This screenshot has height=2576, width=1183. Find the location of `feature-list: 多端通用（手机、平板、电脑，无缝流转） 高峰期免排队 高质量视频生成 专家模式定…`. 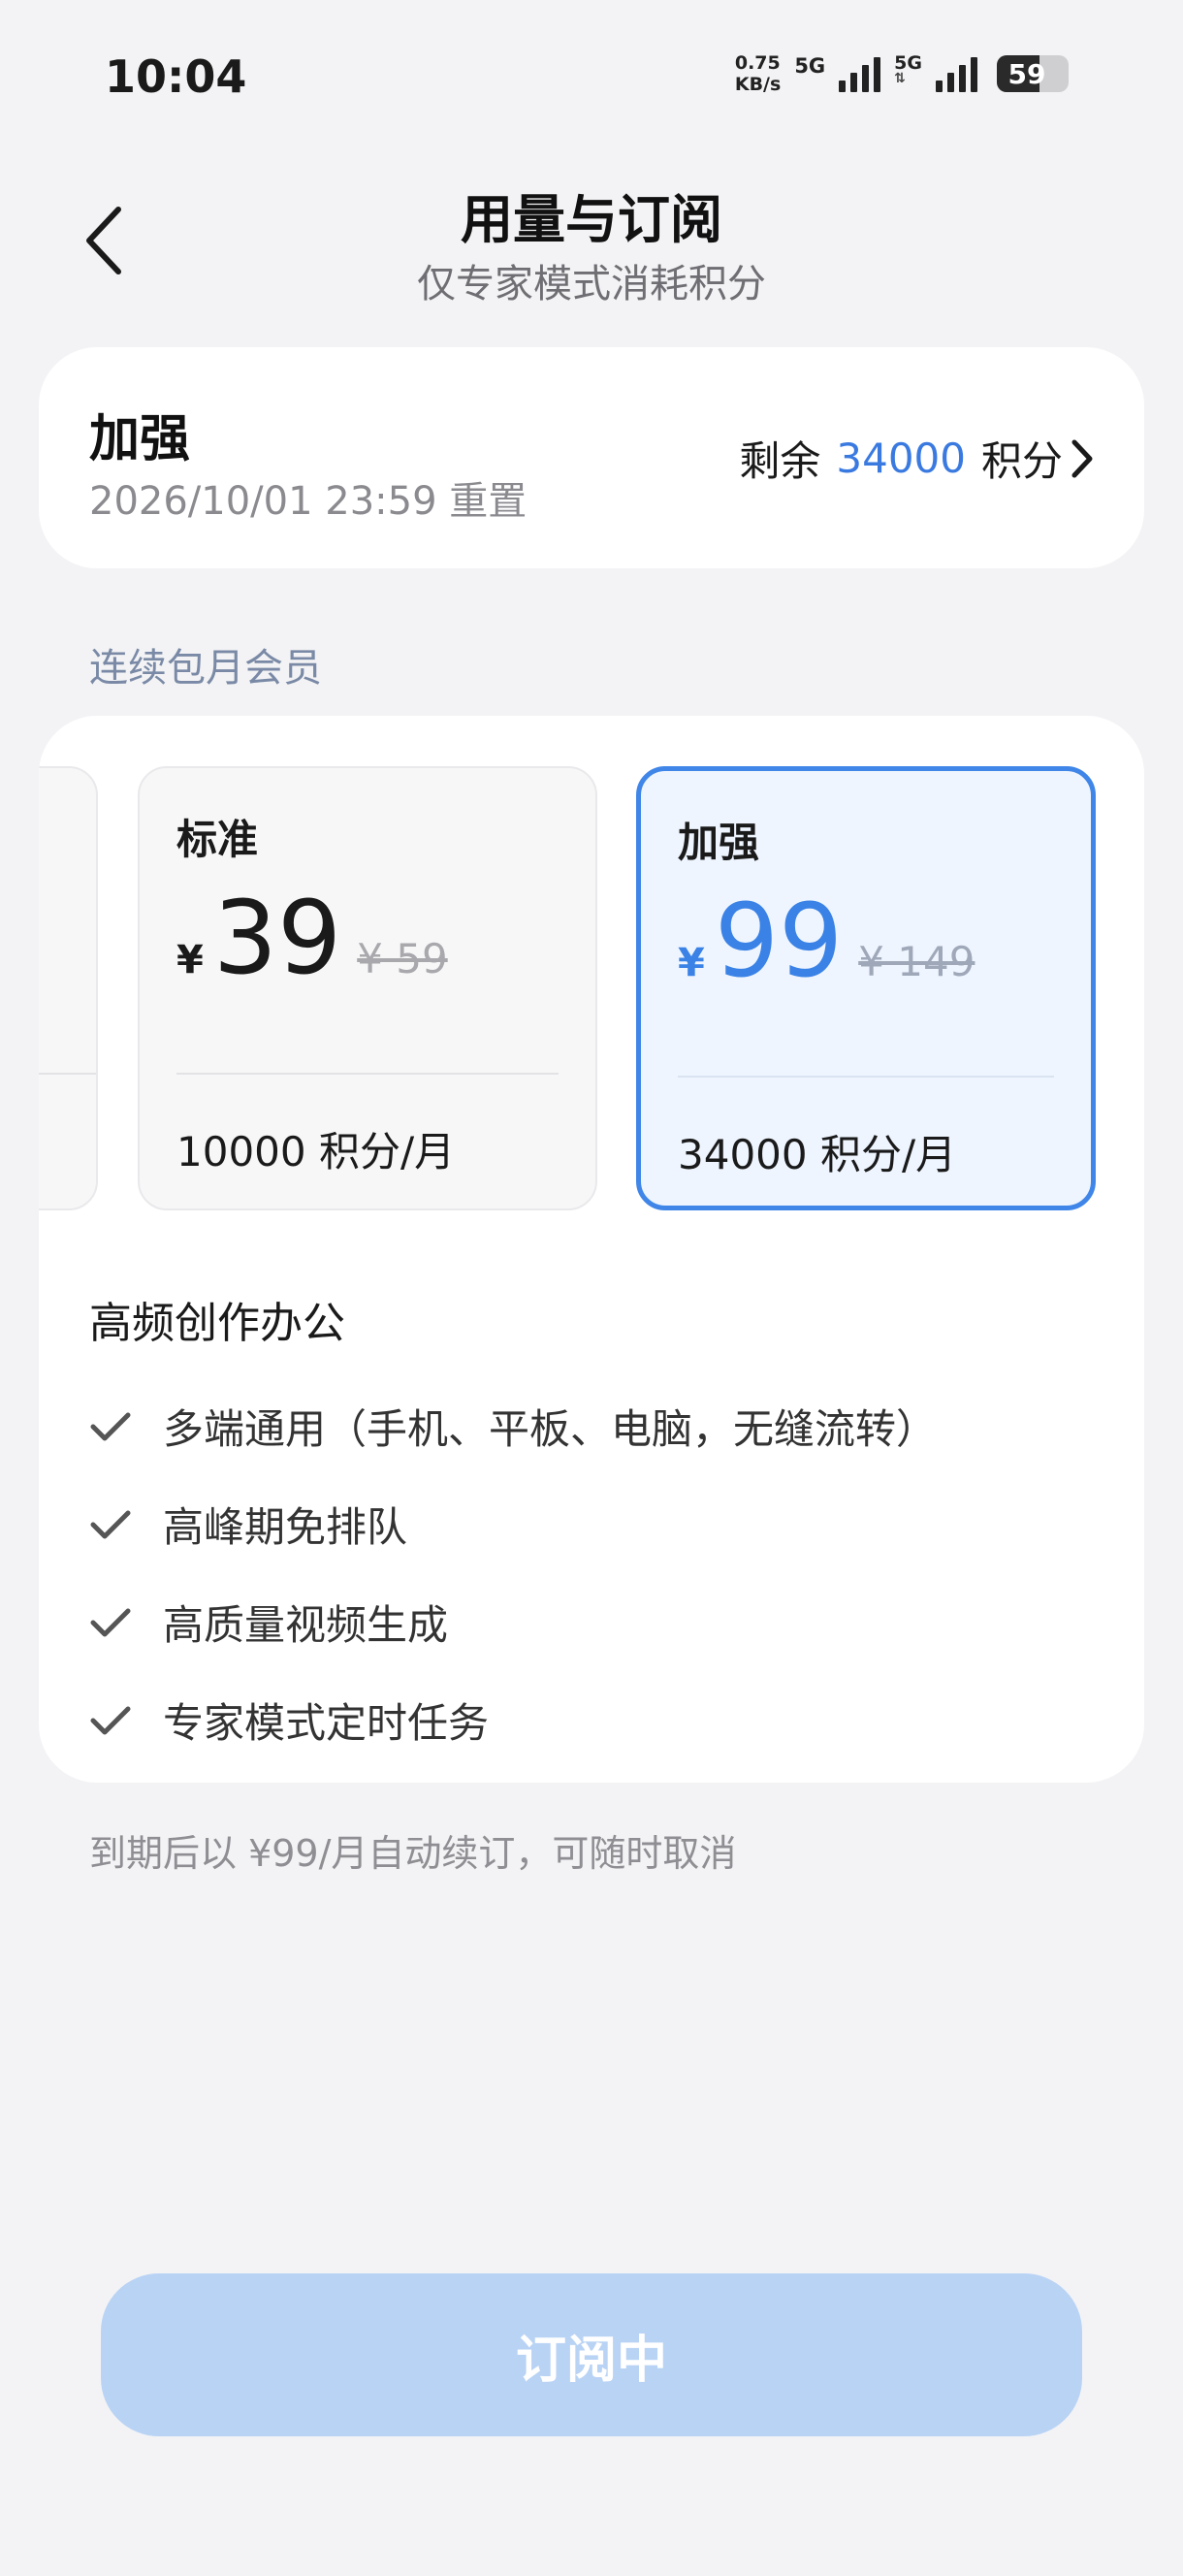

feature-list: 多端通用（手机、平板、电脑，无缝流转） 高峰期免排队 高质量视频生成 专家模式定… is located at coordinates (513, 1573).